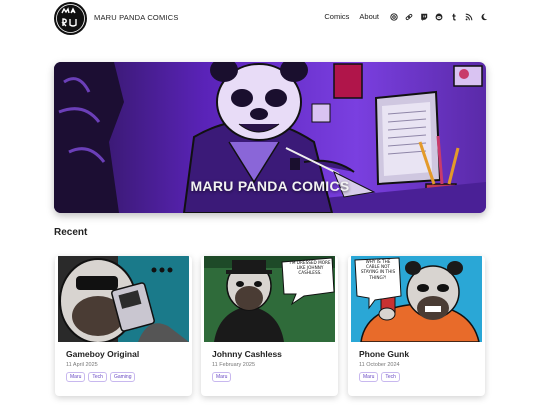  I want to click on hero-title: MARU PANDA COMICS, so click(270, 186).